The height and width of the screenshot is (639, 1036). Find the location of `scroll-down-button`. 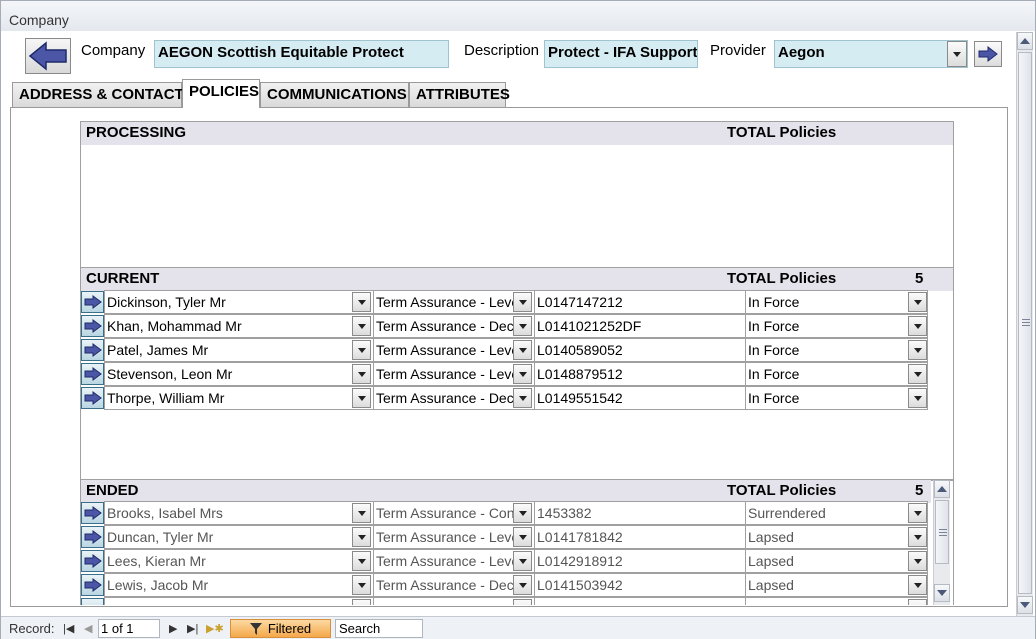

scroll-down-button is located at coordinates (942, 593).